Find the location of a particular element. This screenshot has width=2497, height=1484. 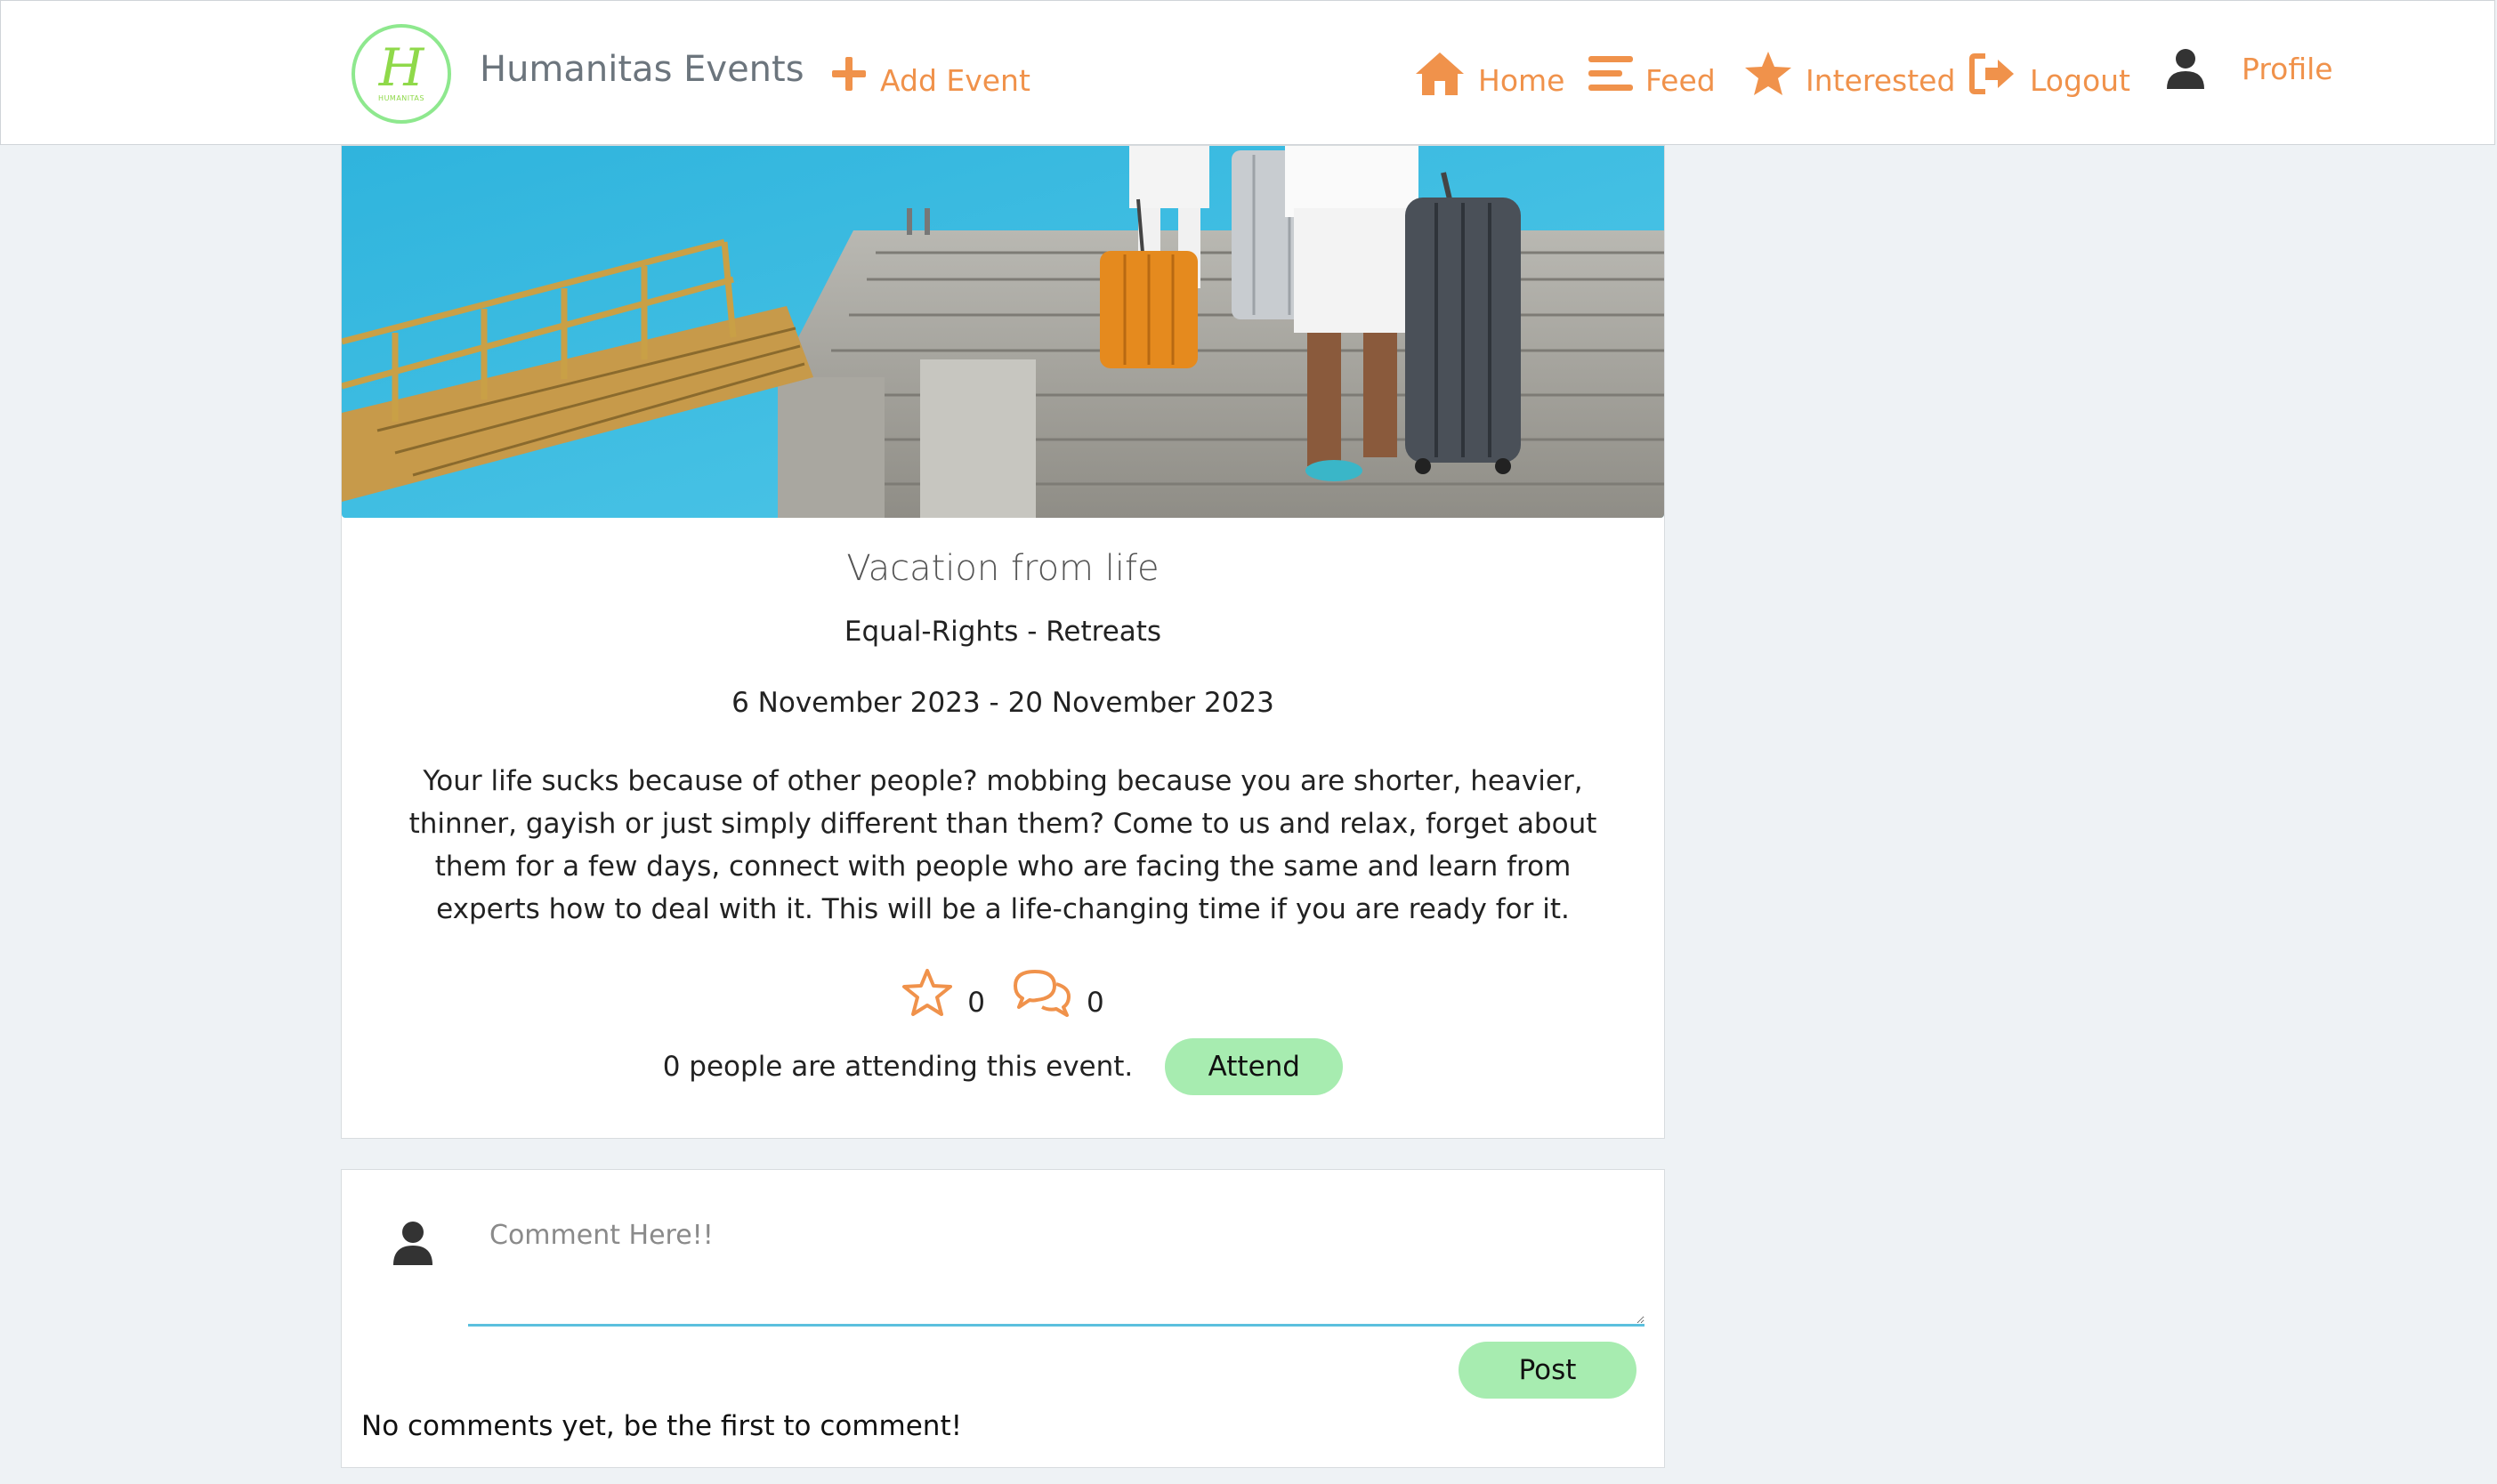

home-icon is located at coordinates (1440, 74).